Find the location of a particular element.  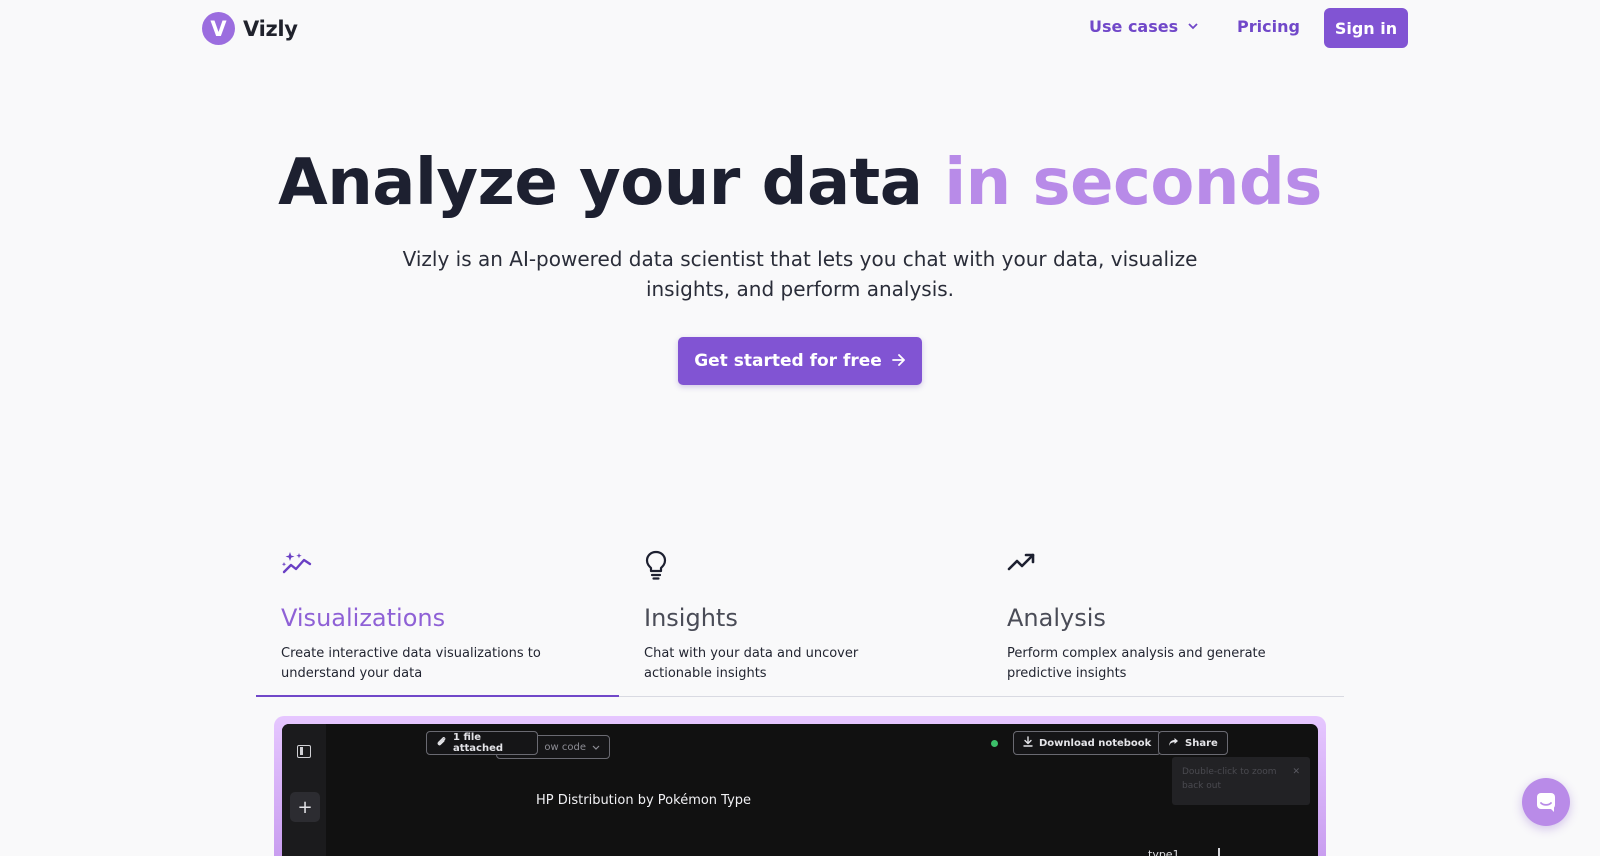

zoom-hint-tooltip: Double-click to zoom back out ✕ is located at coordinates (1241, 781).